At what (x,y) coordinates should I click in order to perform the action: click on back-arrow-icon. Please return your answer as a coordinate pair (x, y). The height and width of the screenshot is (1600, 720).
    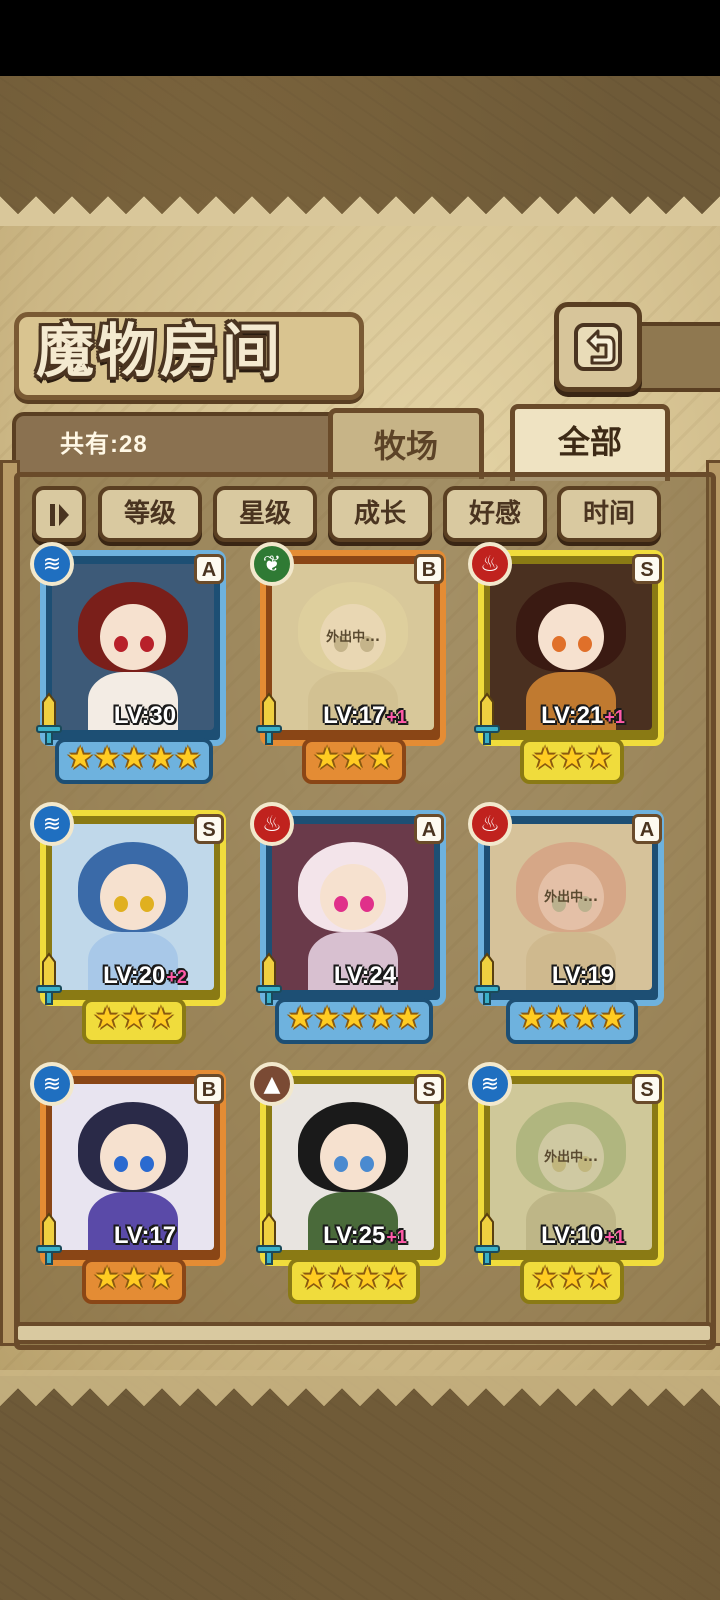
    Looking at the image, I should click on (598, 347).